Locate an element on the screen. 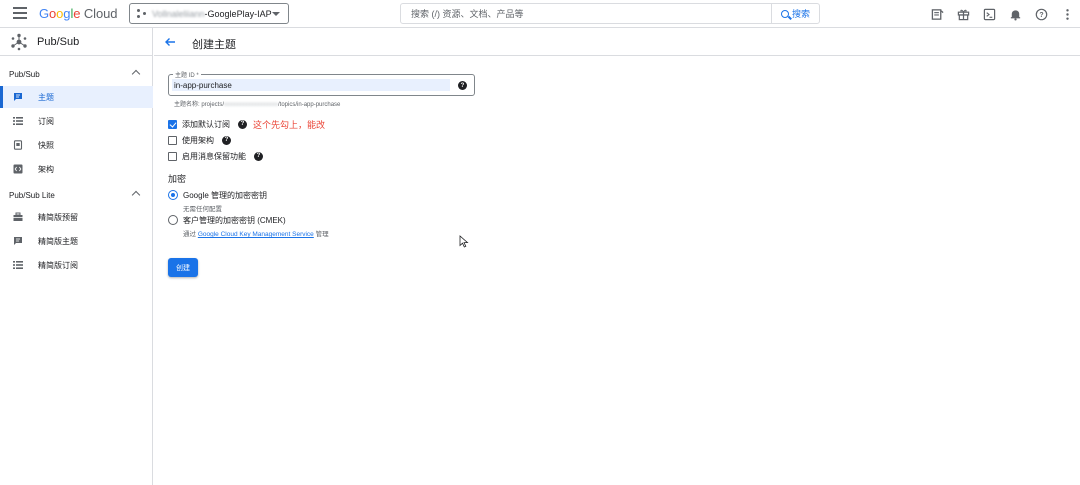 Image resolution: width=1080 pixels, height=485 pixels. sidebar-item-snapshots: 快照 is located at coordinates (76, 145).